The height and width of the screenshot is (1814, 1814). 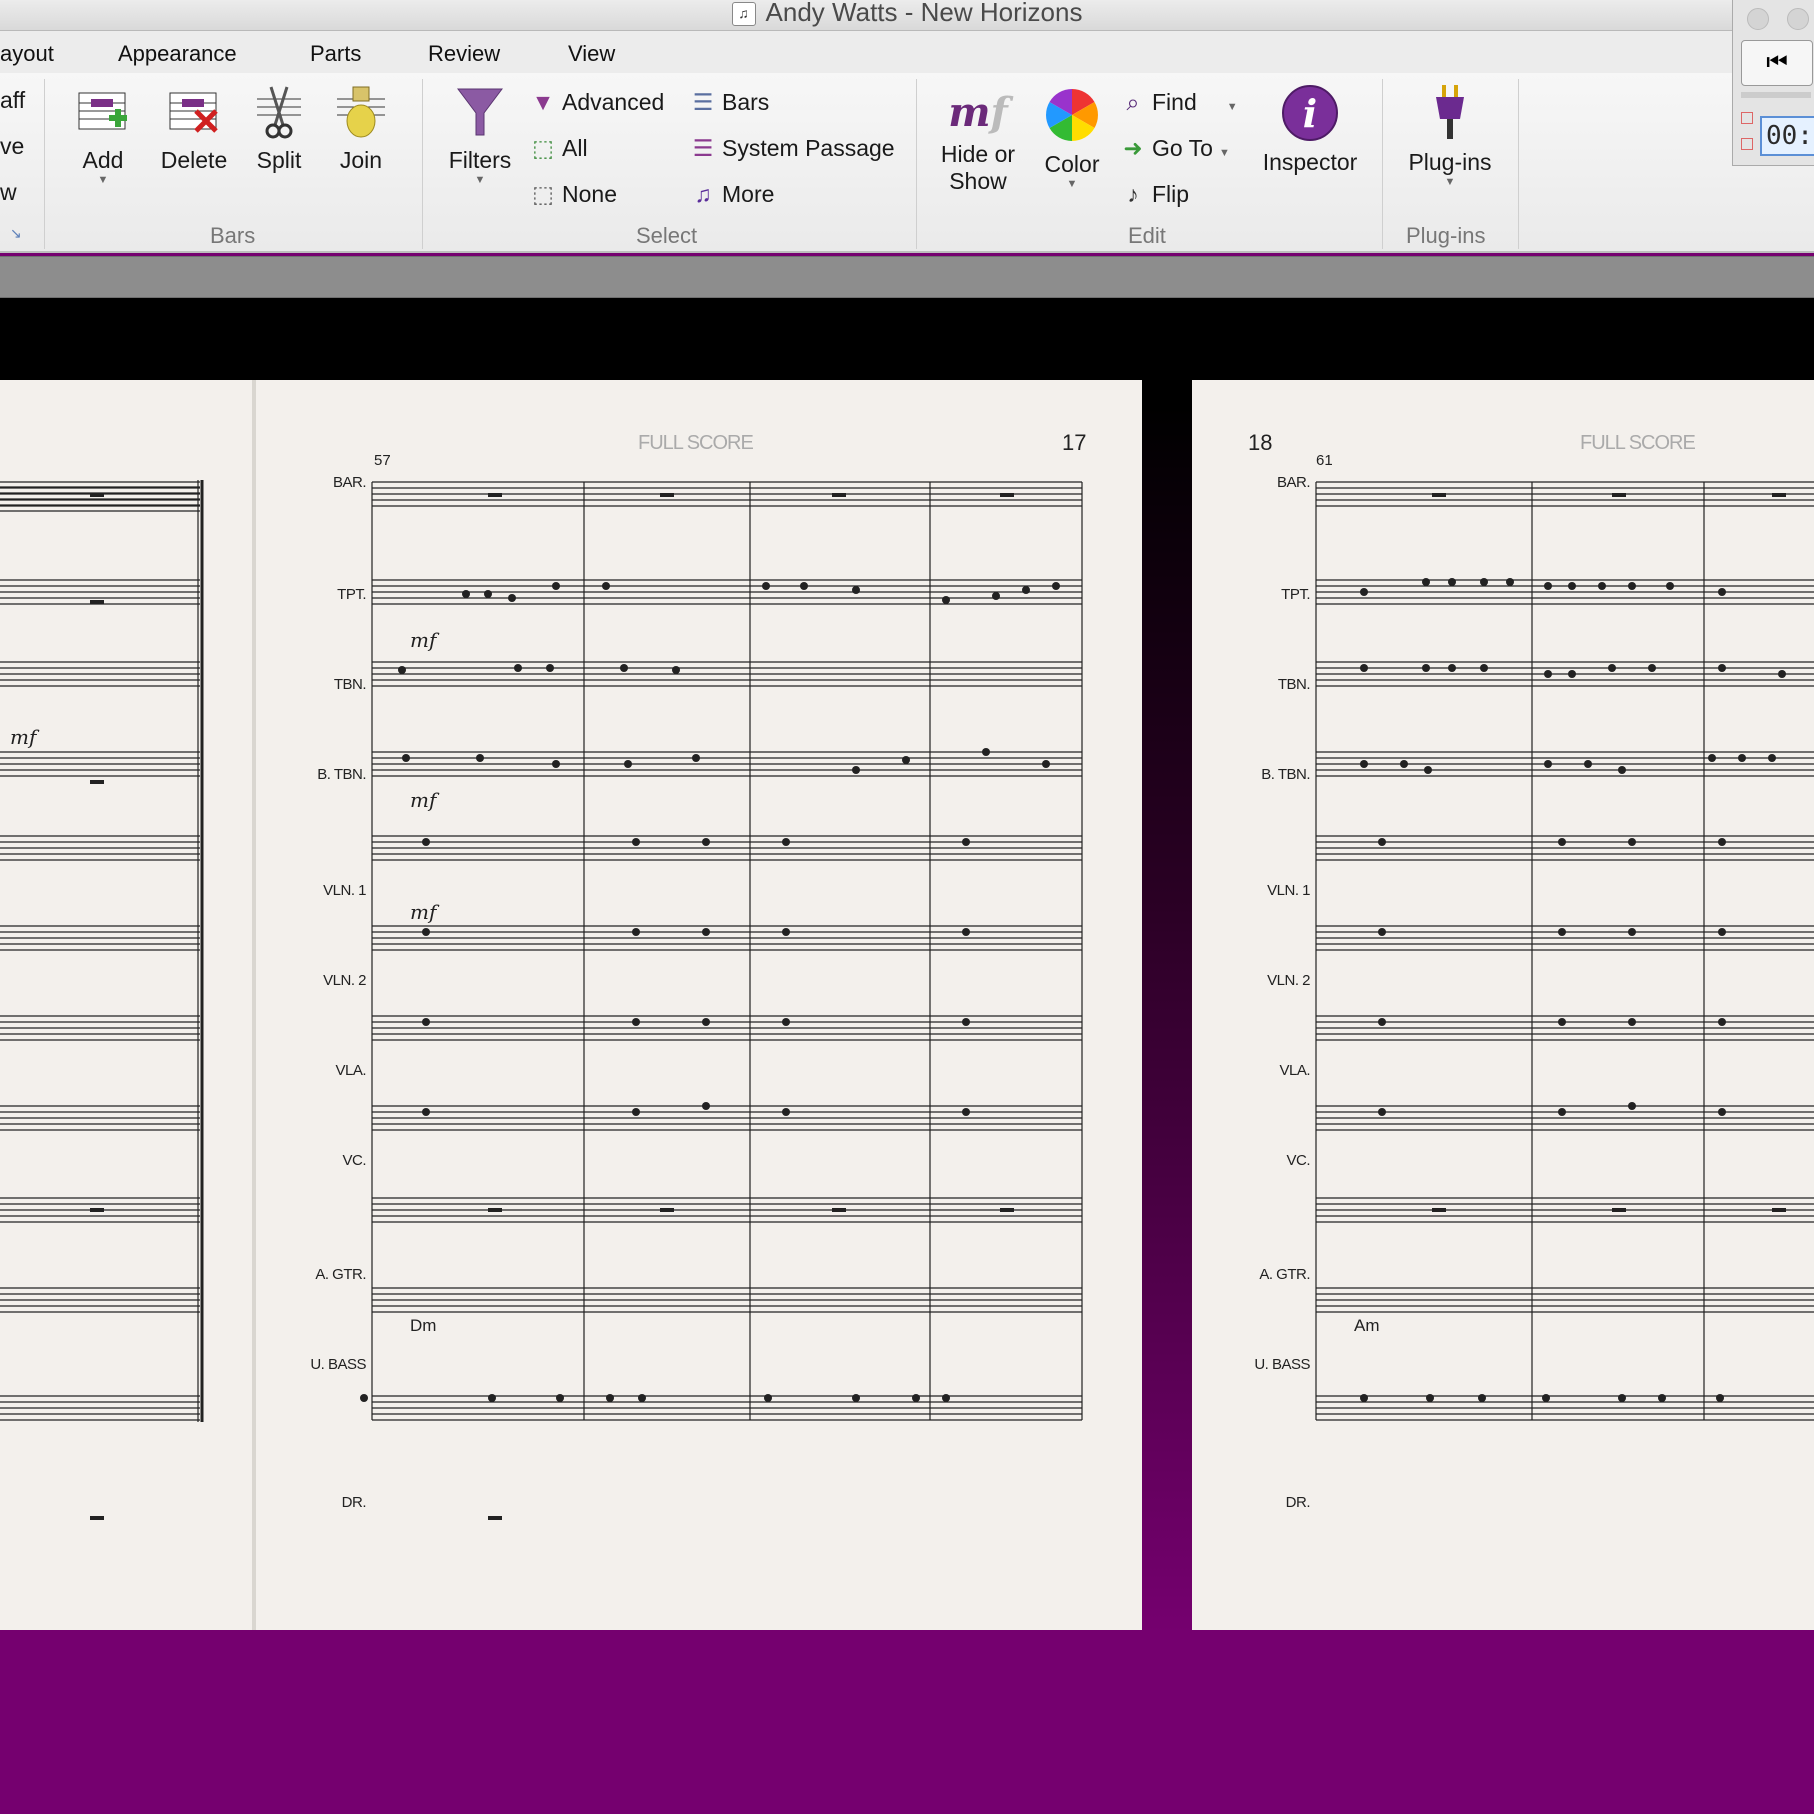 I want to click on join-bar-button: Join, so click(x=361, y=129).